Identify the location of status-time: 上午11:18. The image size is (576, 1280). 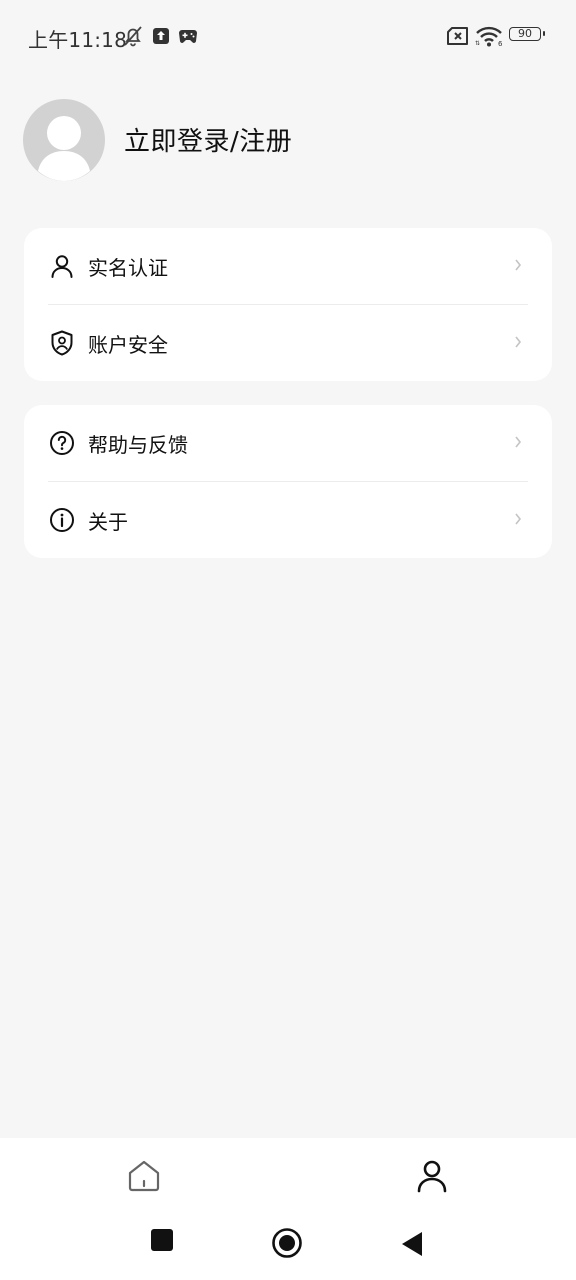
(78, 40).